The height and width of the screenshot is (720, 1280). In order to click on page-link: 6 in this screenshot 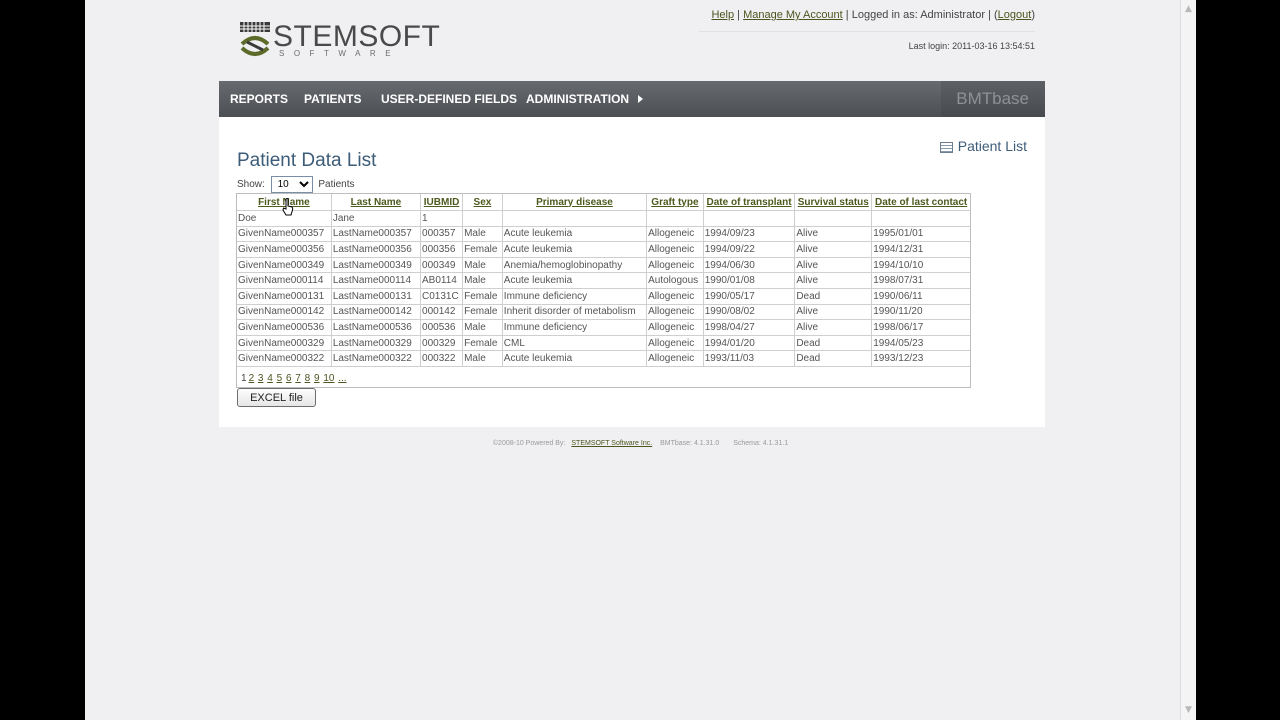, I will do `click(289, 378)`.